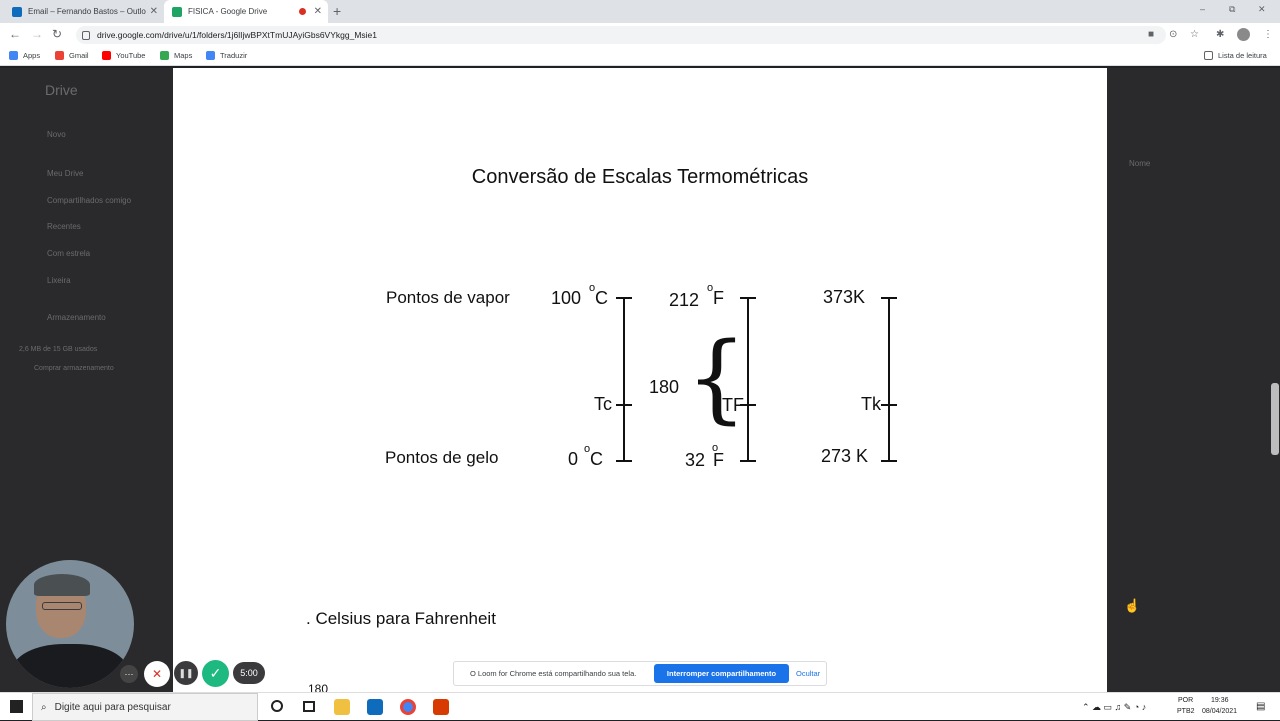 Image resolution: width=1280 pixels, height=721 pixels. Describe the element at coordinates (64, 226) in the screenshot. I see `nav-recent: Recentes` at that location.